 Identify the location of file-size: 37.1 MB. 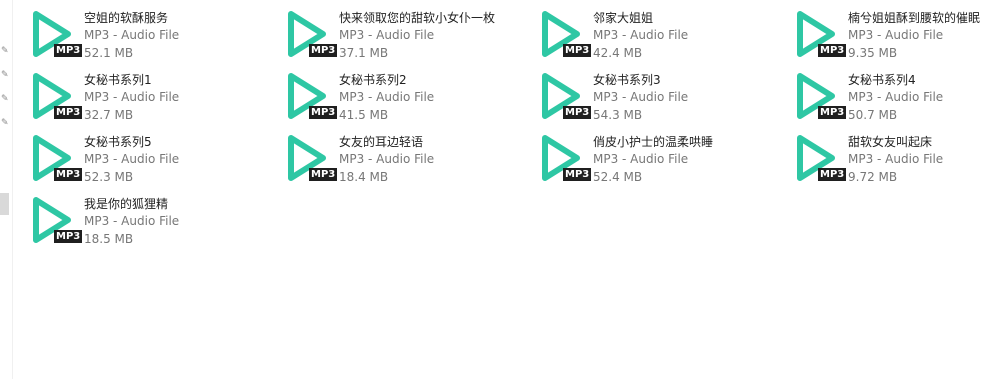
(364, 53).